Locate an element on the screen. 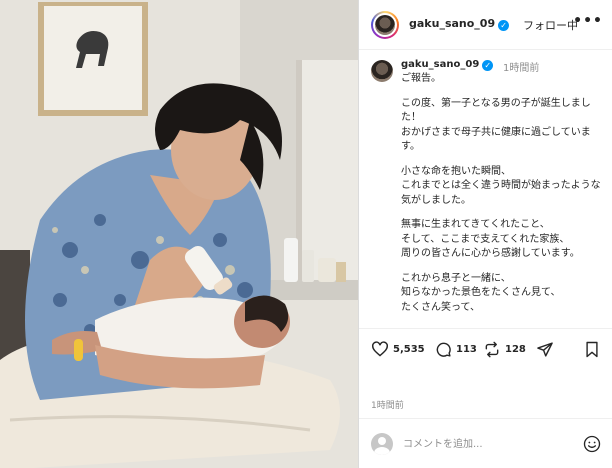  heart-icon is located at coordinates (380, 349).